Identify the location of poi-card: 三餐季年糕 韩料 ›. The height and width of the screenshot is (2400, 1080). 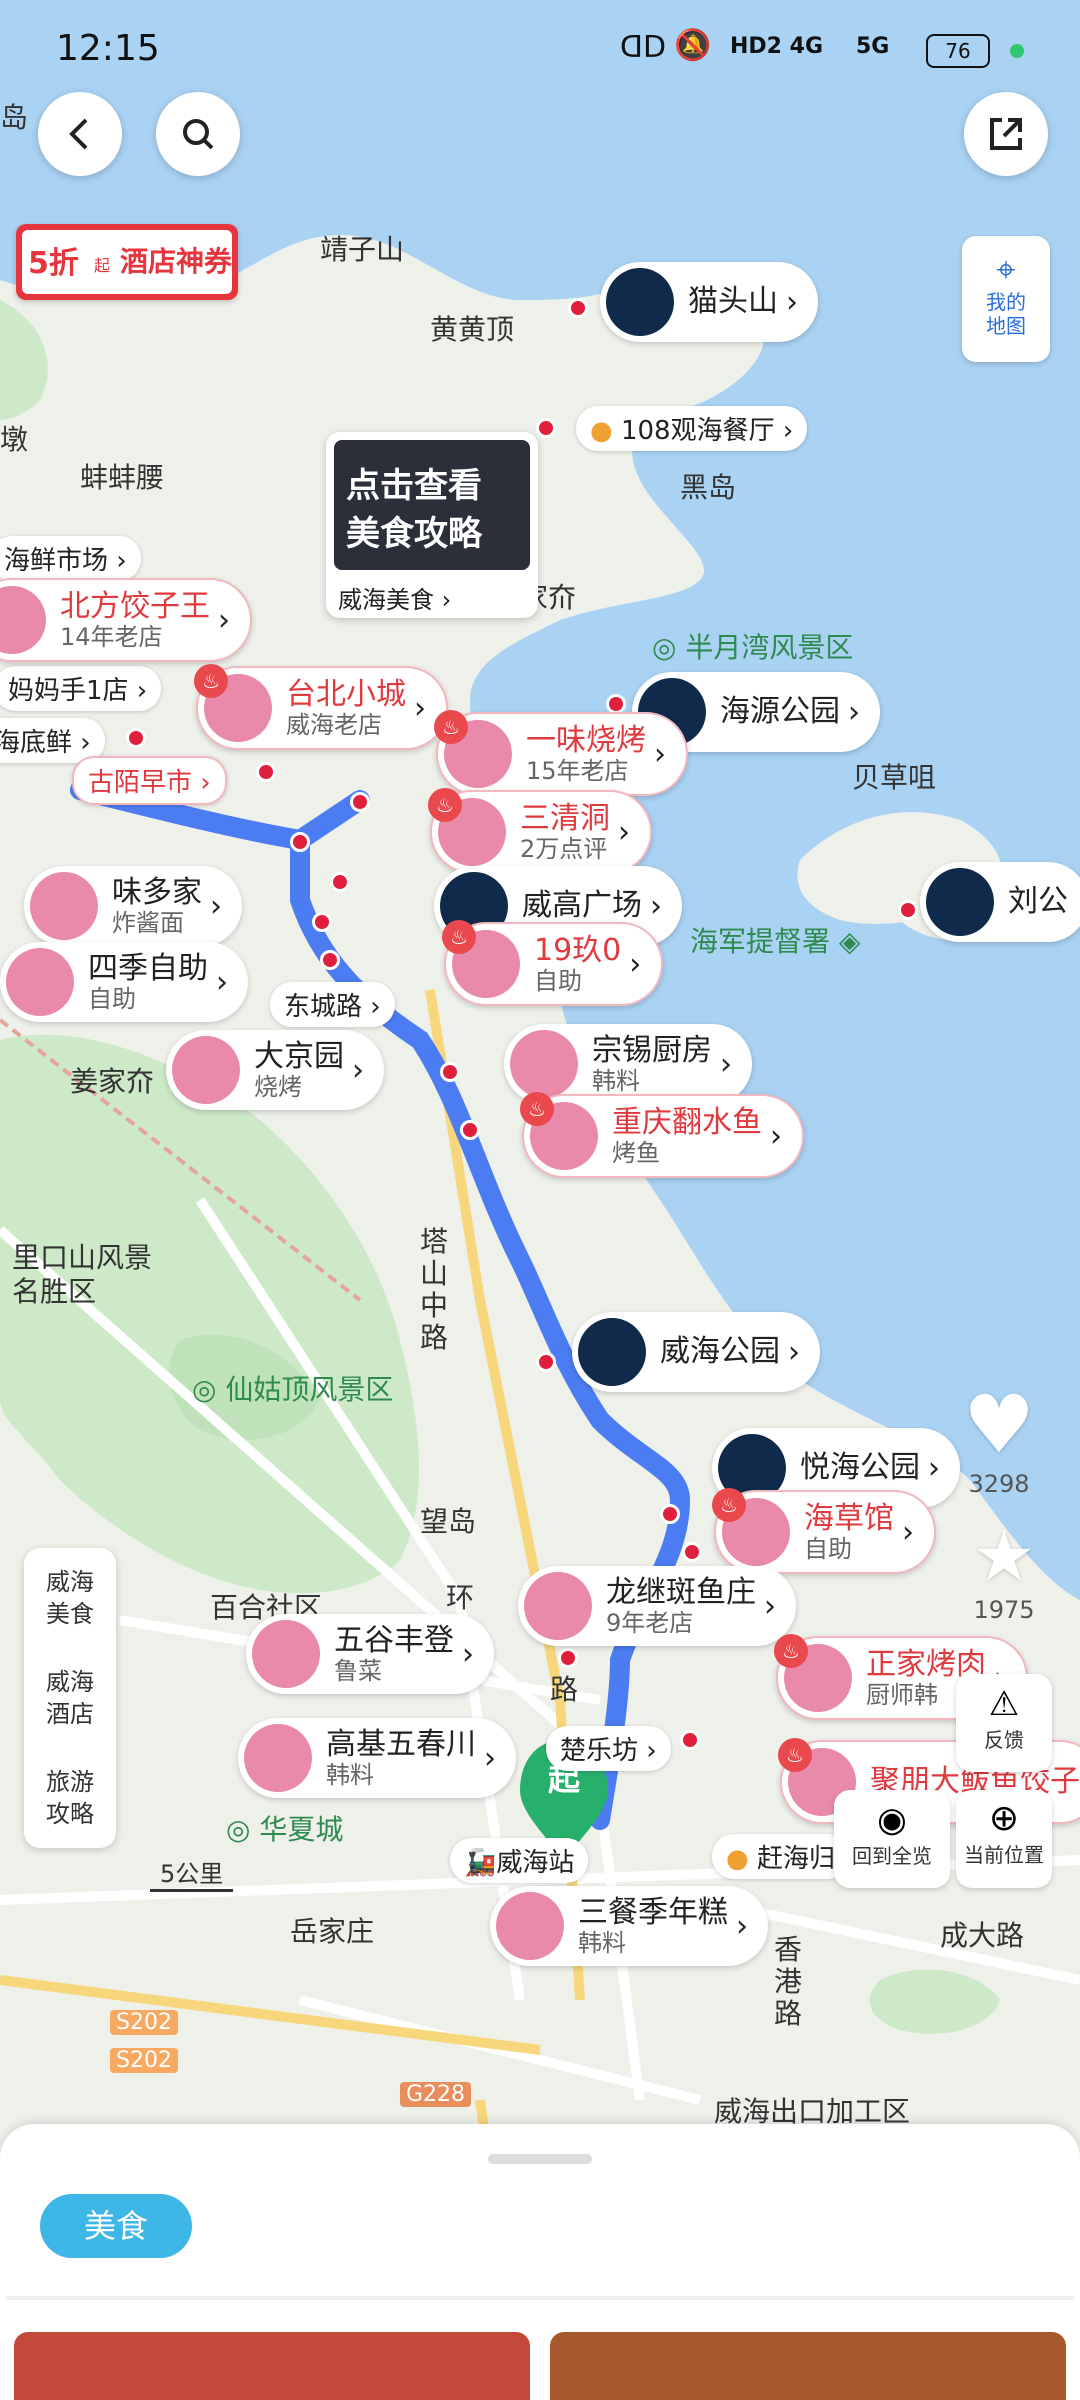
(629, 1926).